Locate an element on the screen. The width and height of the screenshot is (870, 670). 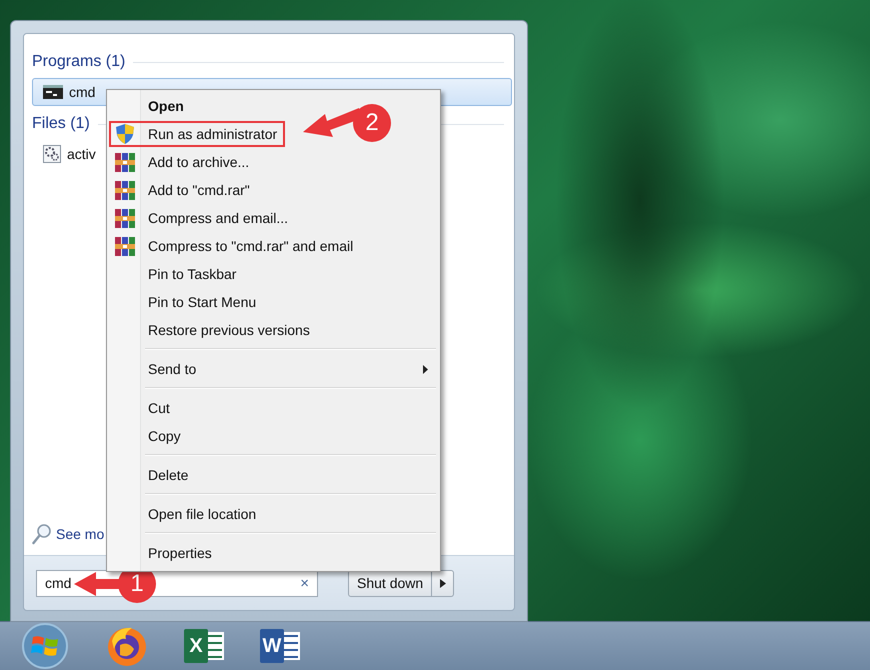
callout-badge: 2 is located at coordinates (372, 123).